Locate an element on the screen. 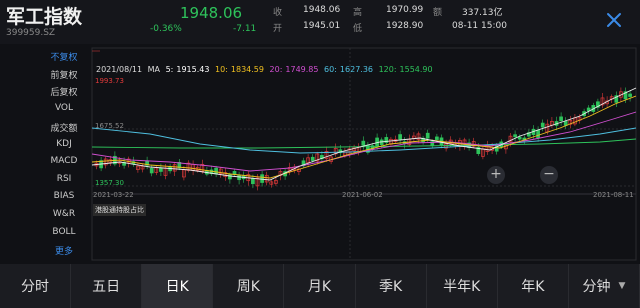 The image size is (640, 308). tab-label: 分钟 is located at coordinates (596, 287).